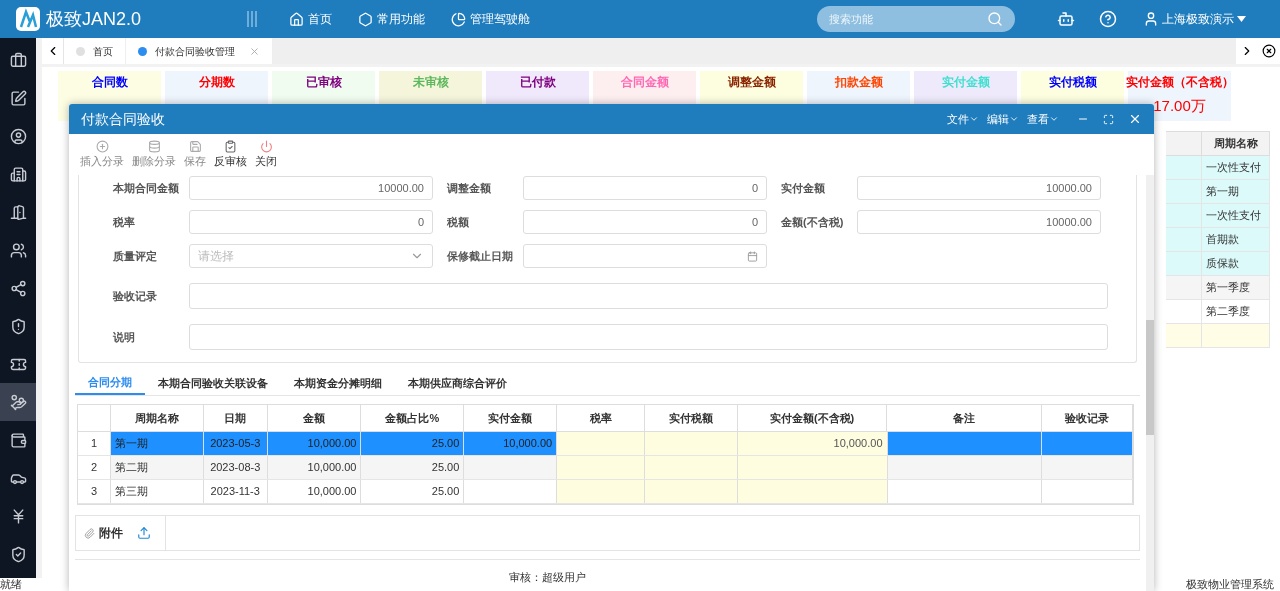 The height and width of the screenshot is (591, 1280). What do you see at coordinates (491, 19) in the screenshot?
I see `nav-link: 管理驾驶舱` at bounding box center [491, 19].